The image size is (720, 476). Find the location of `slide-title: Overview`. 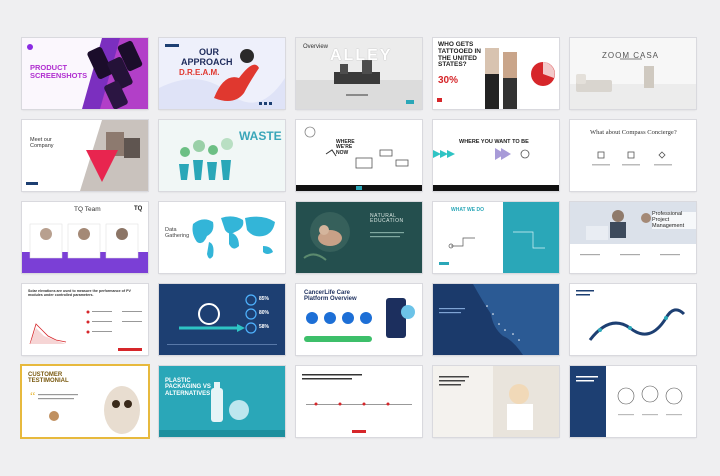

slide-title: Overview is located at coordinates (316, 47).